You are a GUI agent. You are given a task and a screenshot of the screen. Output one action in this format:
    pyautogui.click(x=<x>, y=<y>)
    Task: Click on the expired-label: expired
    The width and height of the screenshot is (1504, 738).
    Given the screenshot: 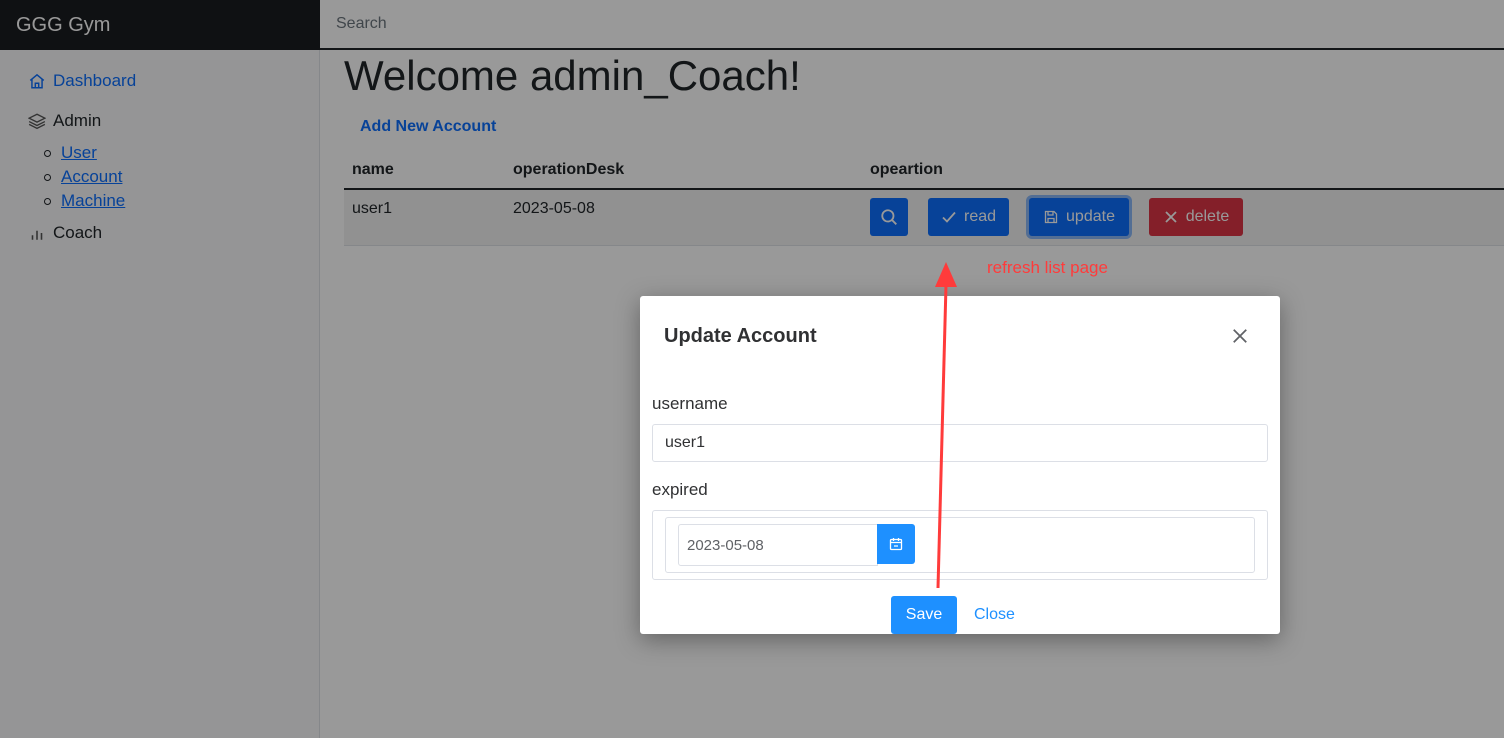 What is the action you would take?
    pyautogui.click(x=680, y=489)
    